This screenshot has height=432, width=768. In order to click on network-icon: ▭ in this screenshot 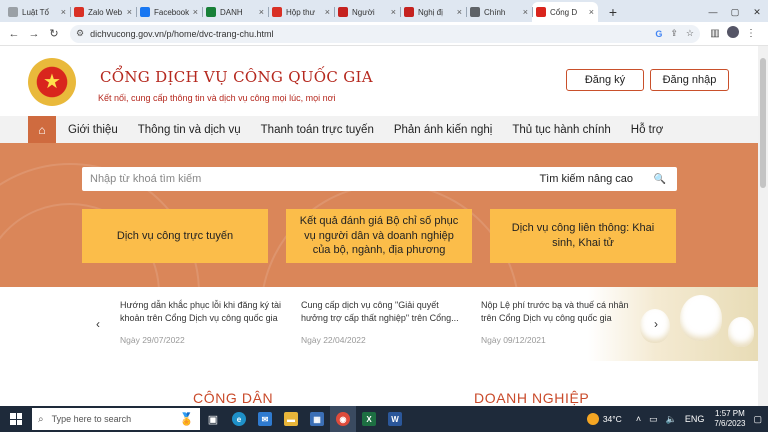, I will do `click(653, 419)`.